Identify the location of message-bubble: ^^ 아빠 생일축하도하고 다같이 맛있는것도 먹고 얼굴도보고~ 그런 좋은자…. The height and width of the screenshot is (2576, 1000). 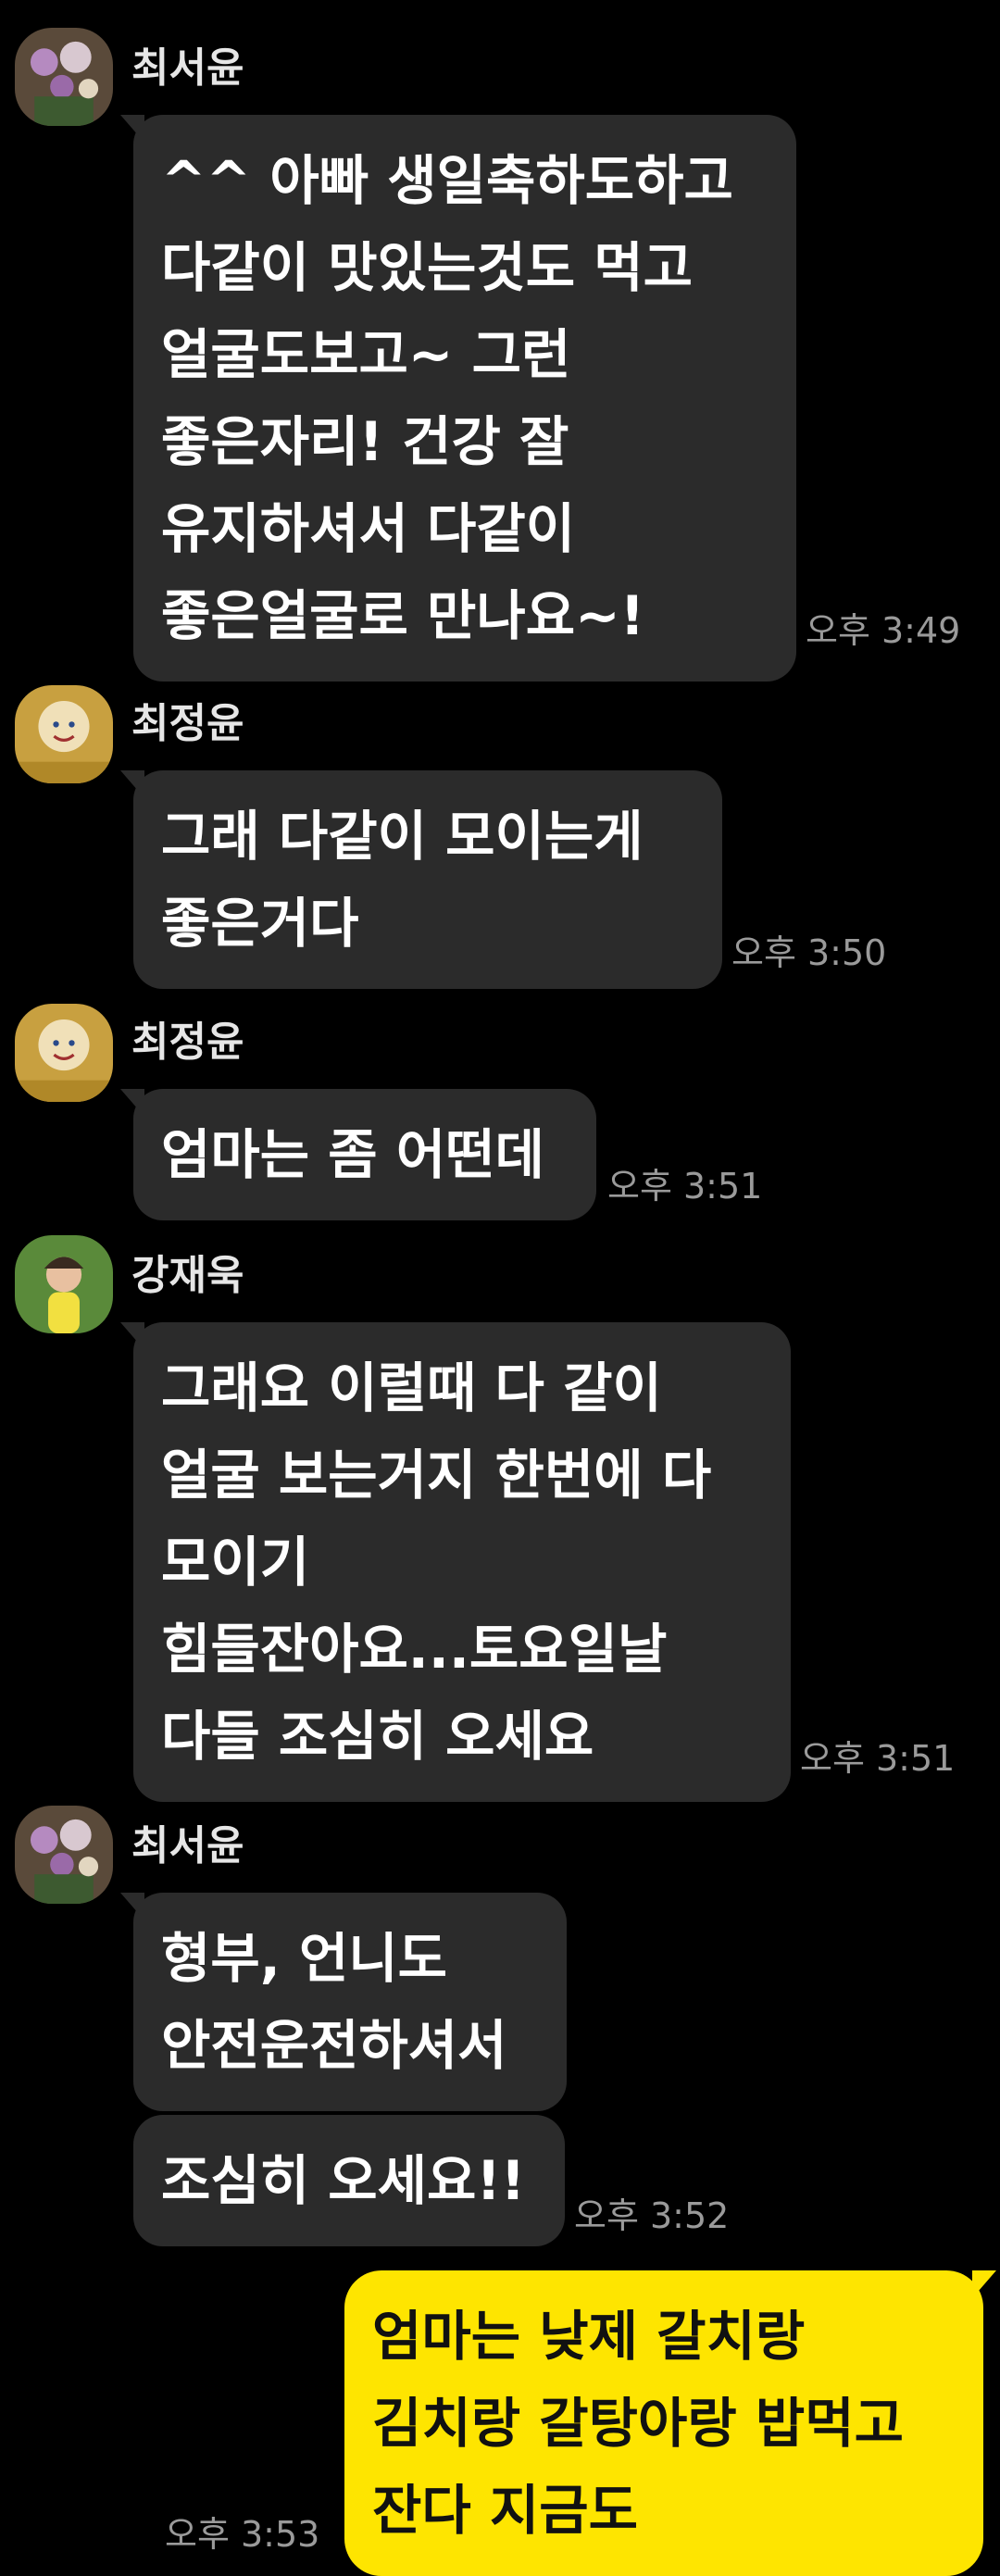
(458, 398).